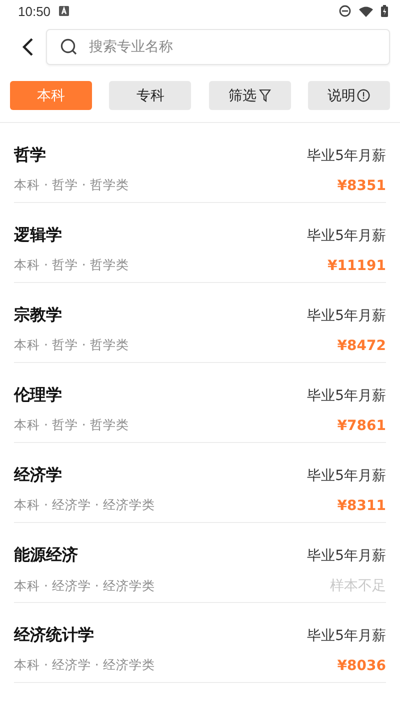 This screenshot has width=400, height=711. Describe the element at coordinates (363, 95) in the screenshot. I see `info-icon` at that location.